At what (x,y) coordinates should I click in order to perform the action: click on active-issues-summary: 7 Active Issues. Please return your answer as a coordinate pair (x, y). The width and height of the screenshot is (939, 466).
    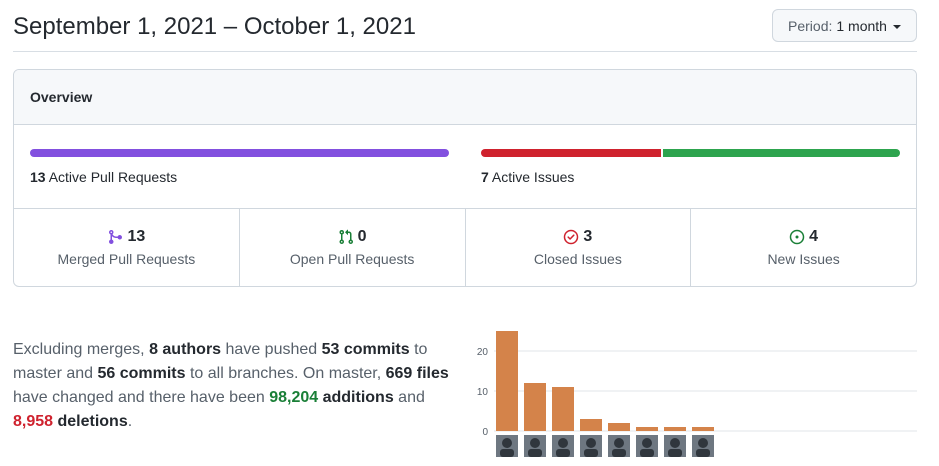
    Looking at the image, I should click on (690, 167).